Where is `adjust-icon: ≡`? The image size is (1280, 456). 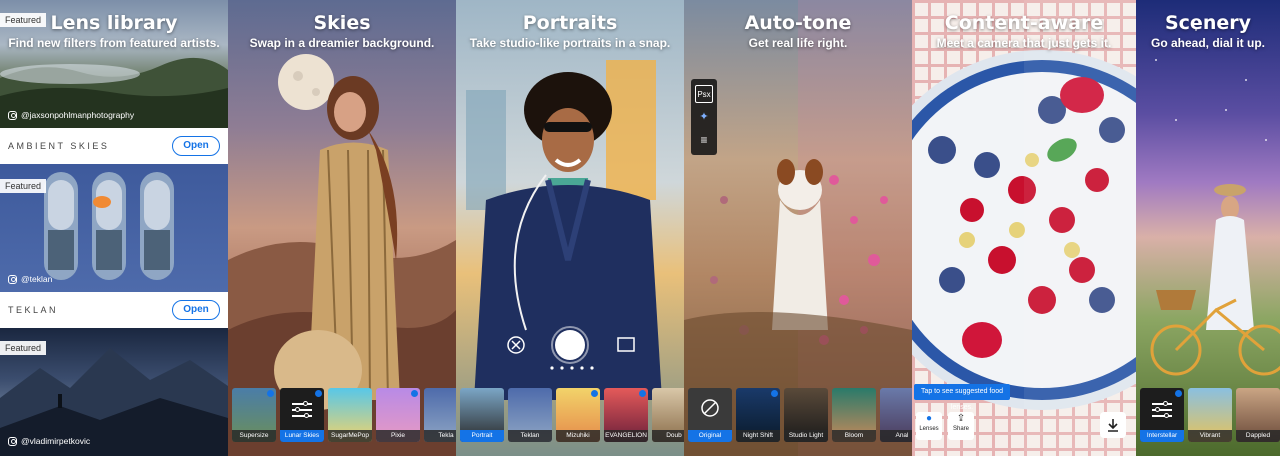
adjust-icon: ≡ is located at coordinates (704, 140).